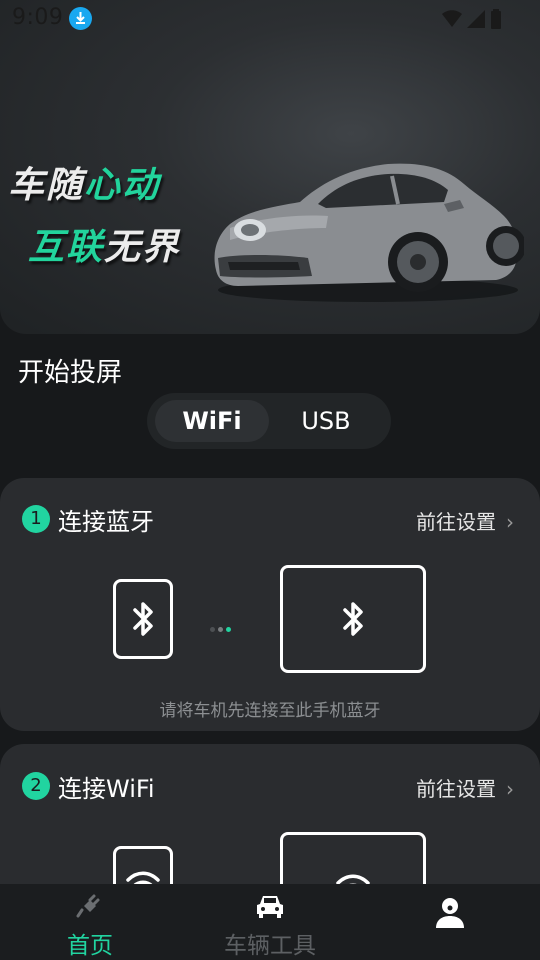 Image resolution: width=540 pixels, height=960 pixels. What do you see at coordinates (88, 906) in the screenshot?
I see `plug-icon` at bounding box center [88, 906].